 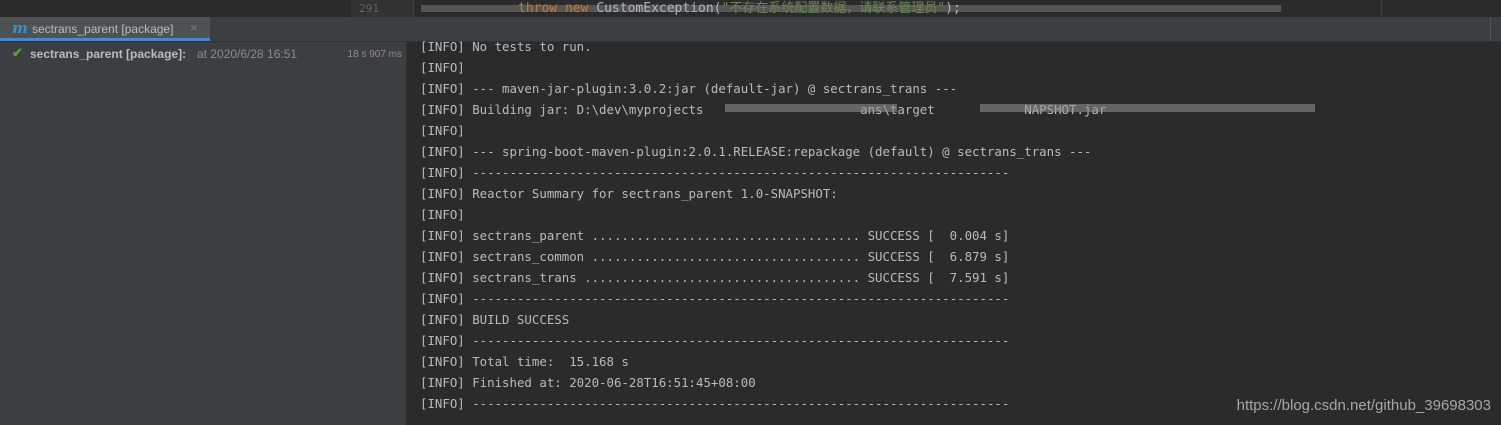 What do you see at coordinates (194, 27) in the screenshot?
I see `close-icon: ×` at bounding box center [194, 27].